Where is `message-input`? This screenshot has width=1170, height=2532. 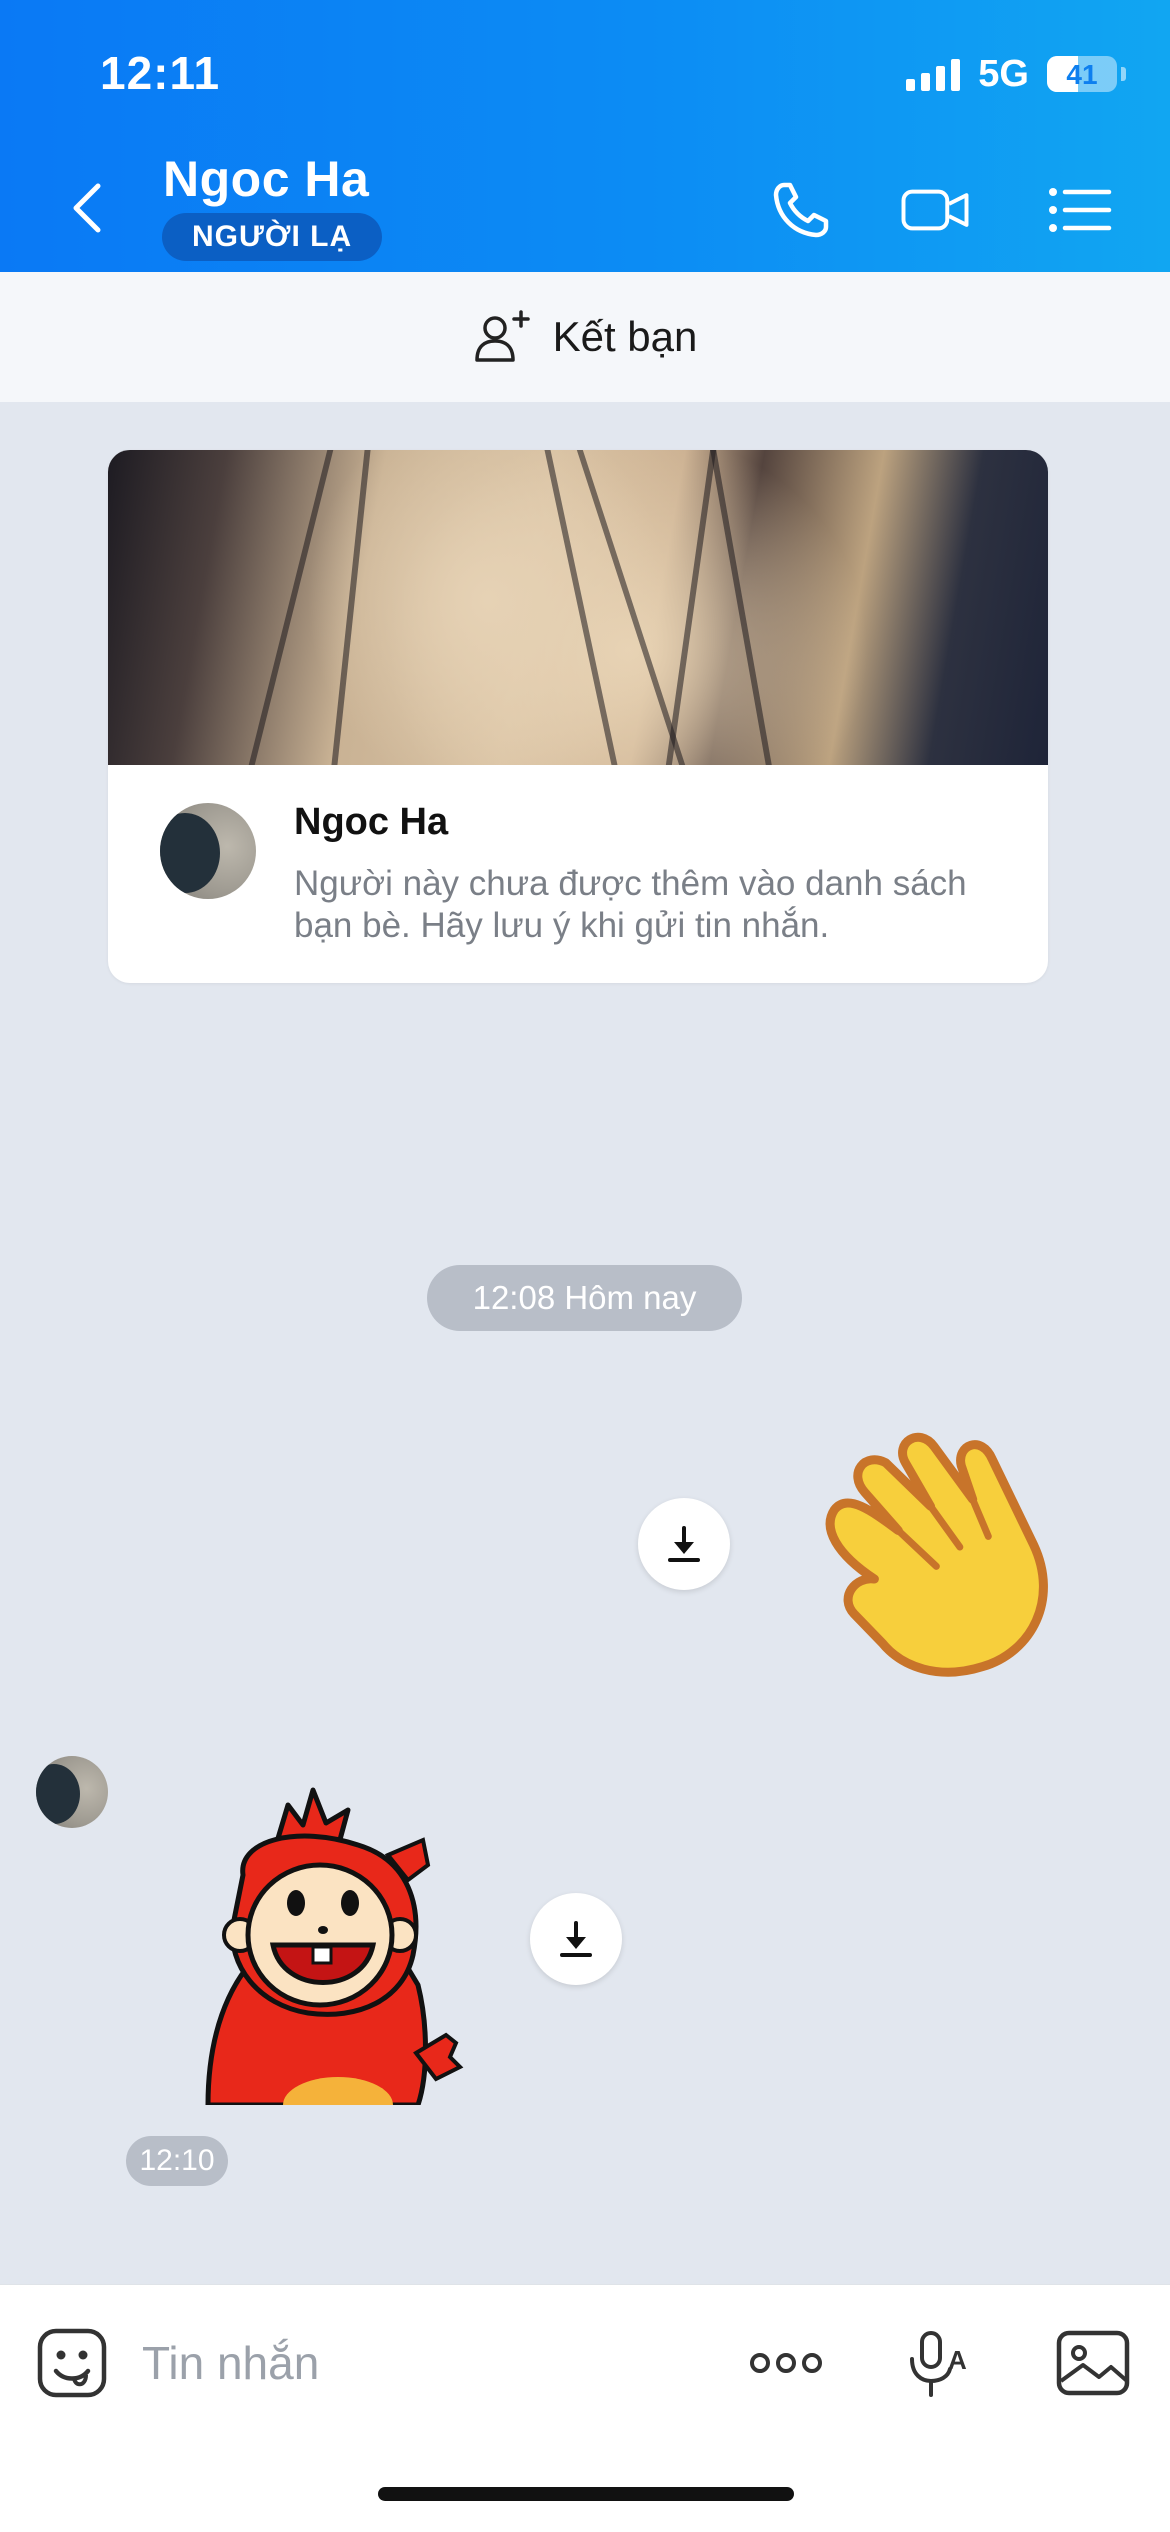 message-input is located at coordinates (422, 2363).